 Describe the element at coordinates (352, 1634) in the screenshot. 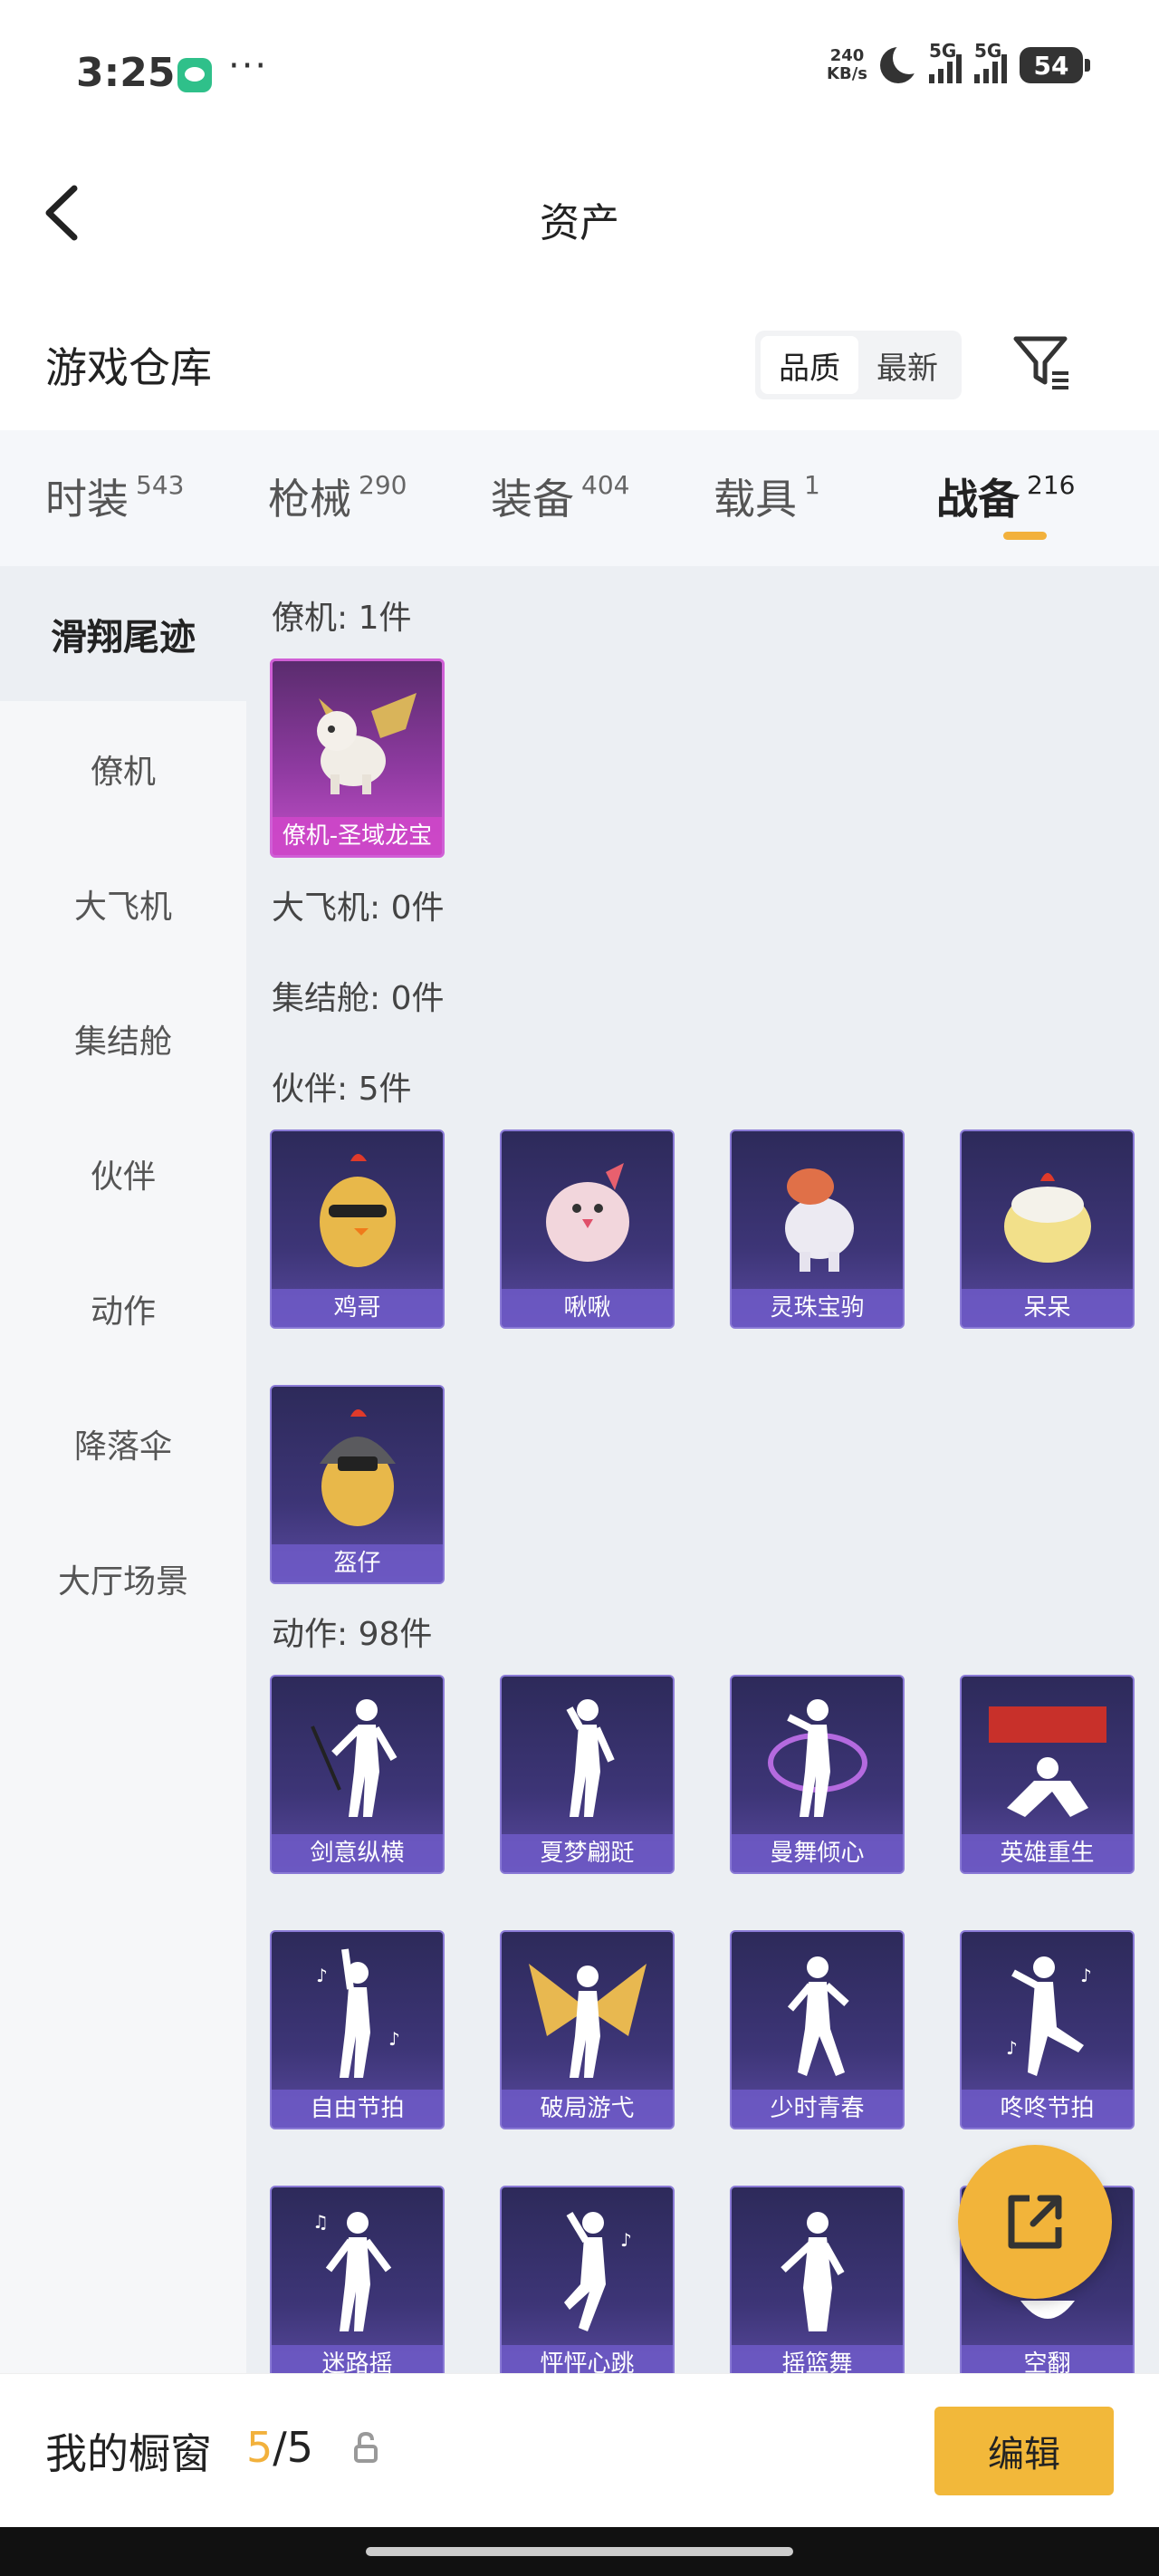

I see `section-title-emote: 动作: 98件` at that location.